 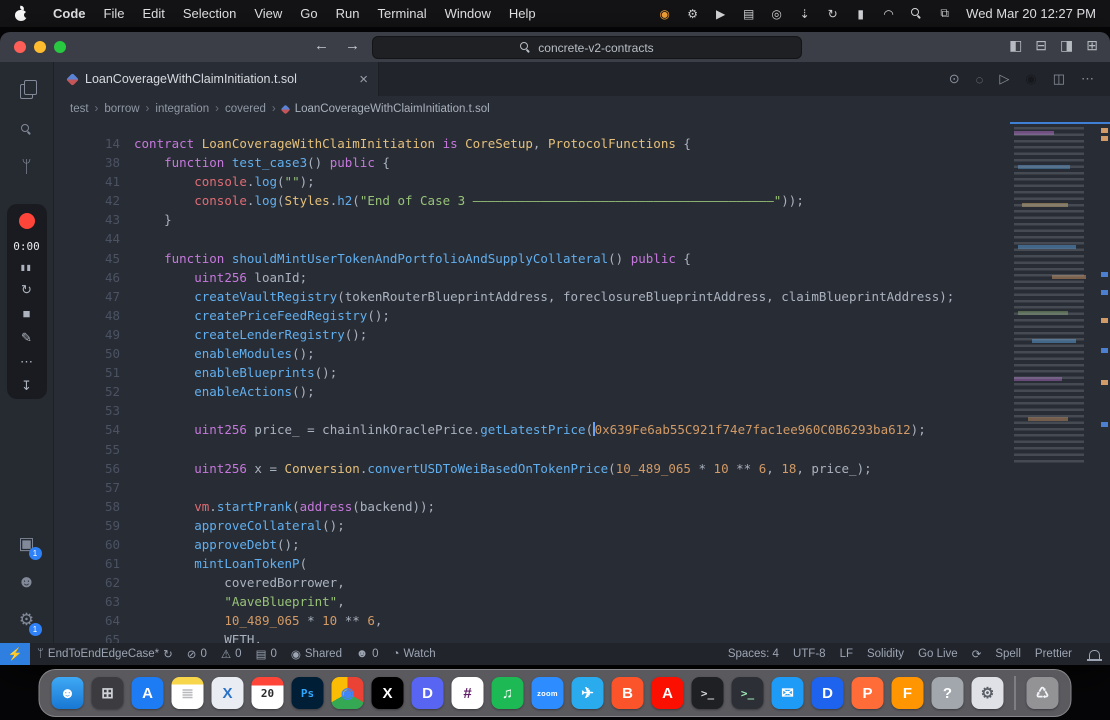 I want to click on dock-app-notes: ≣, so click(x=187, y=693).